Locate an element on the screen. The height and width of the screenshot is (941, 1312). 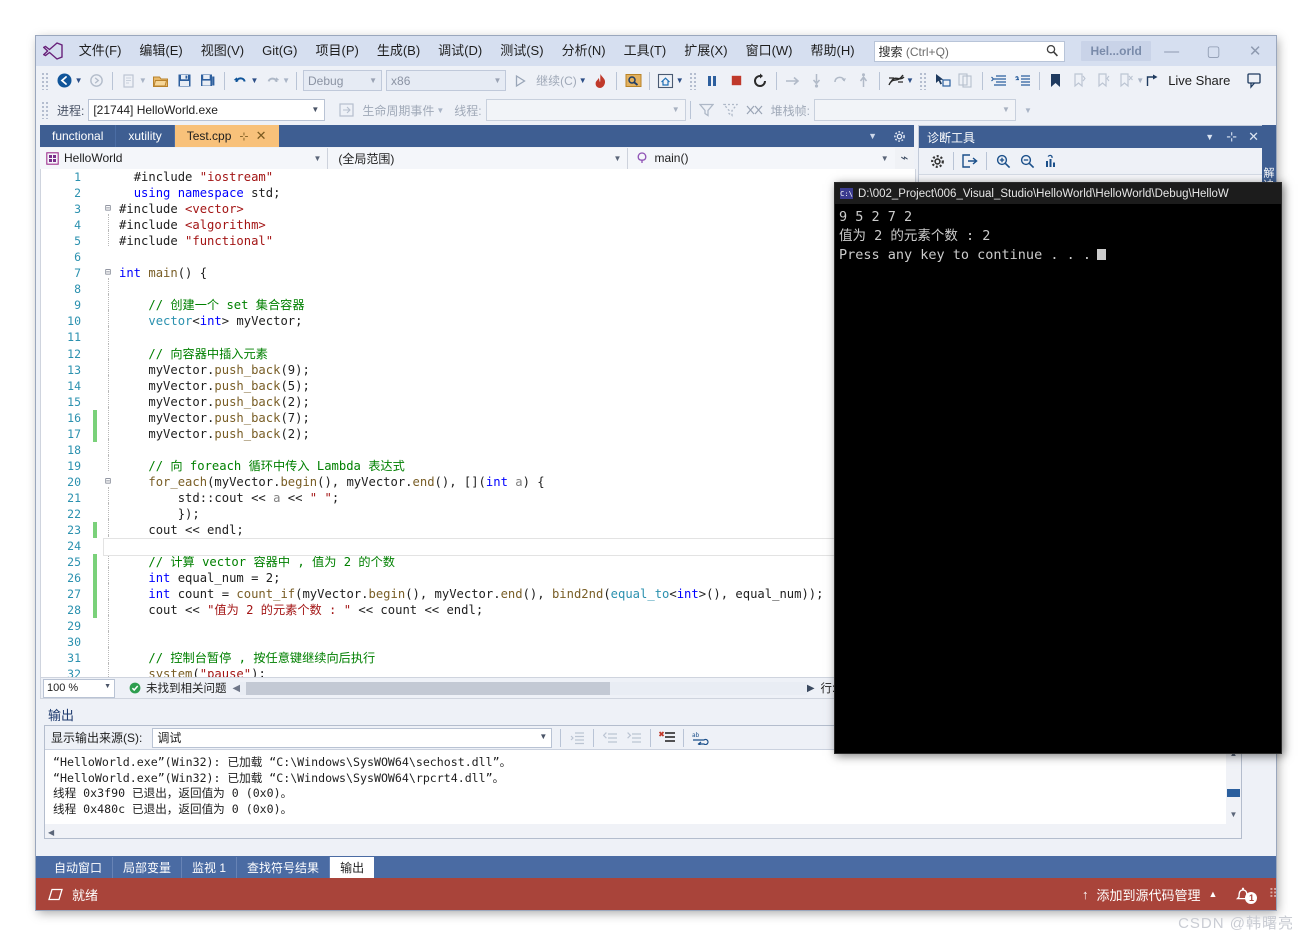
panel-menu-dropdown-icon: ▼ is located at coordinates (1209, 137).